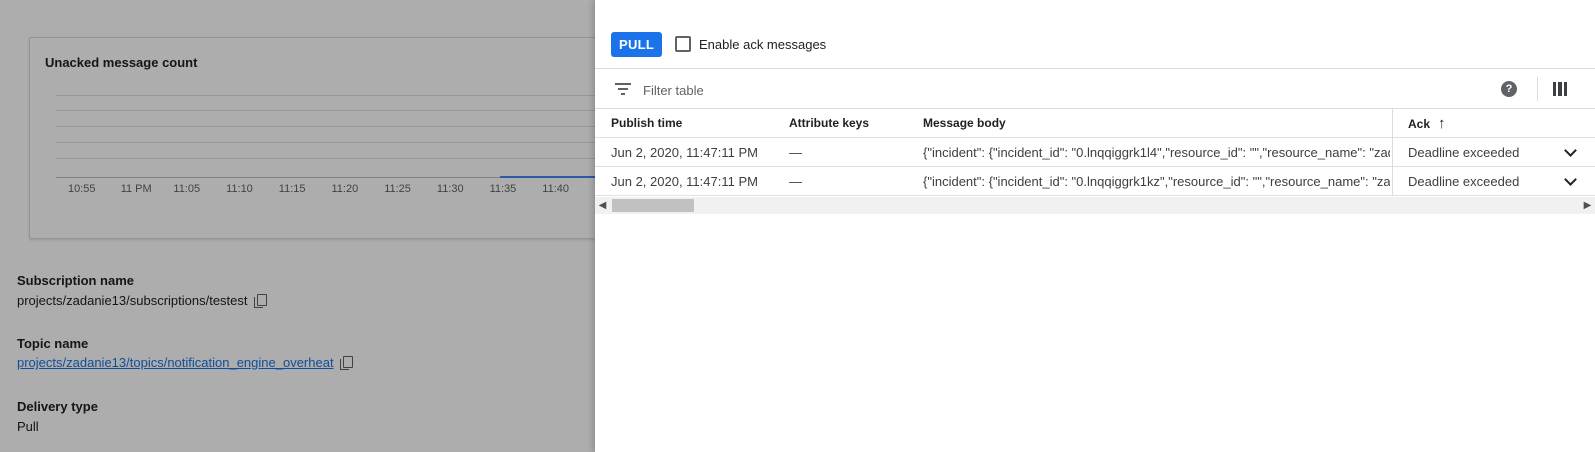 The image size is (1595, 452). I want to click on scrollbar-thumb, so click(653, 205).